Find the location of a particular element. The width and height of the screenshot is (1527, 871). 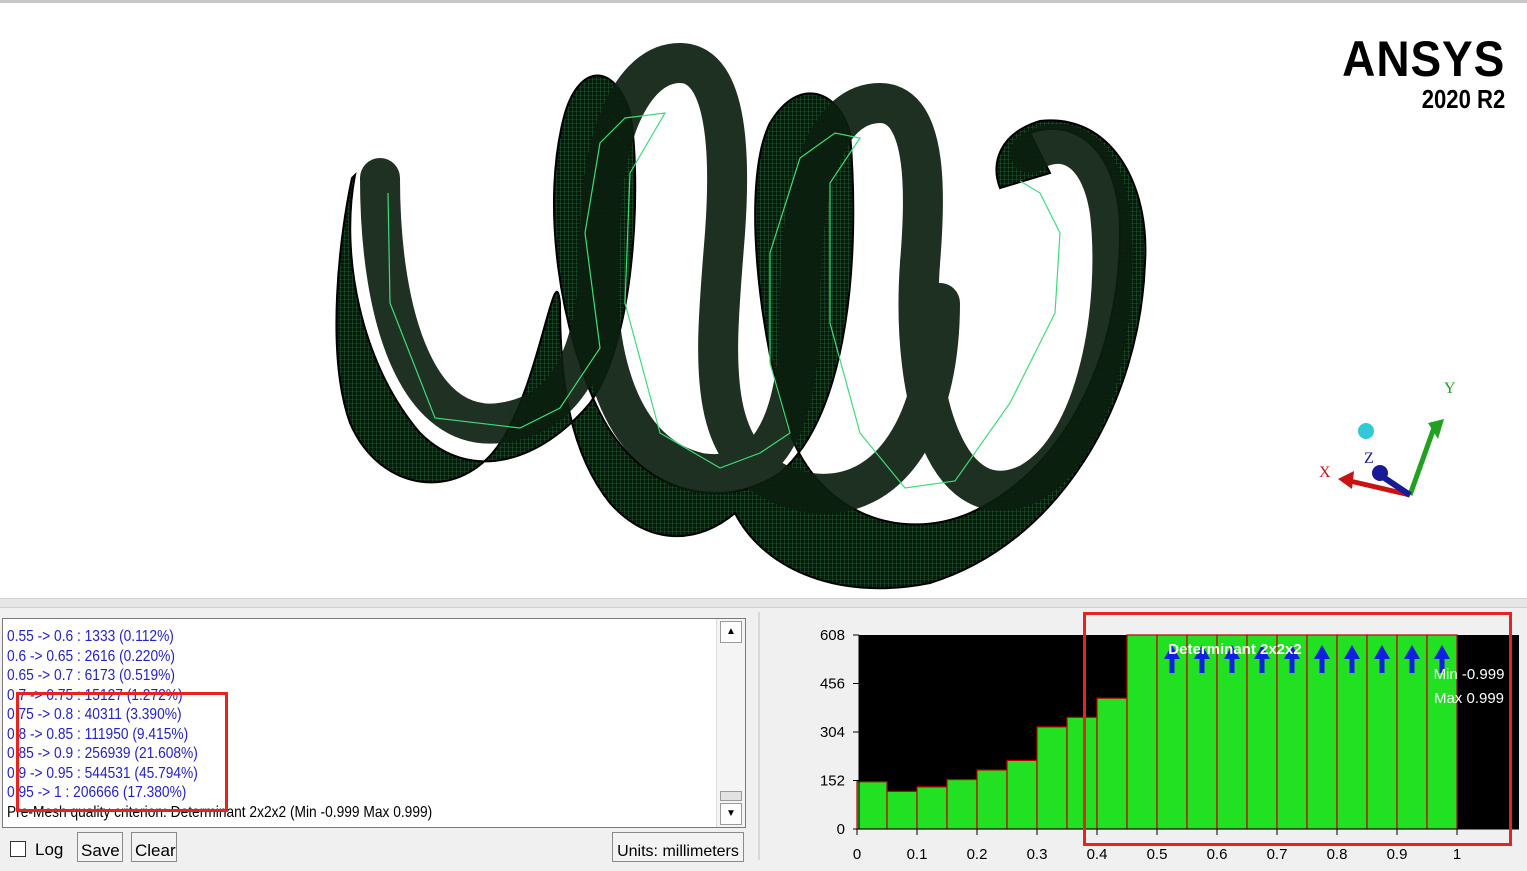

scroll-thumb is located at coordinates (731, 796).